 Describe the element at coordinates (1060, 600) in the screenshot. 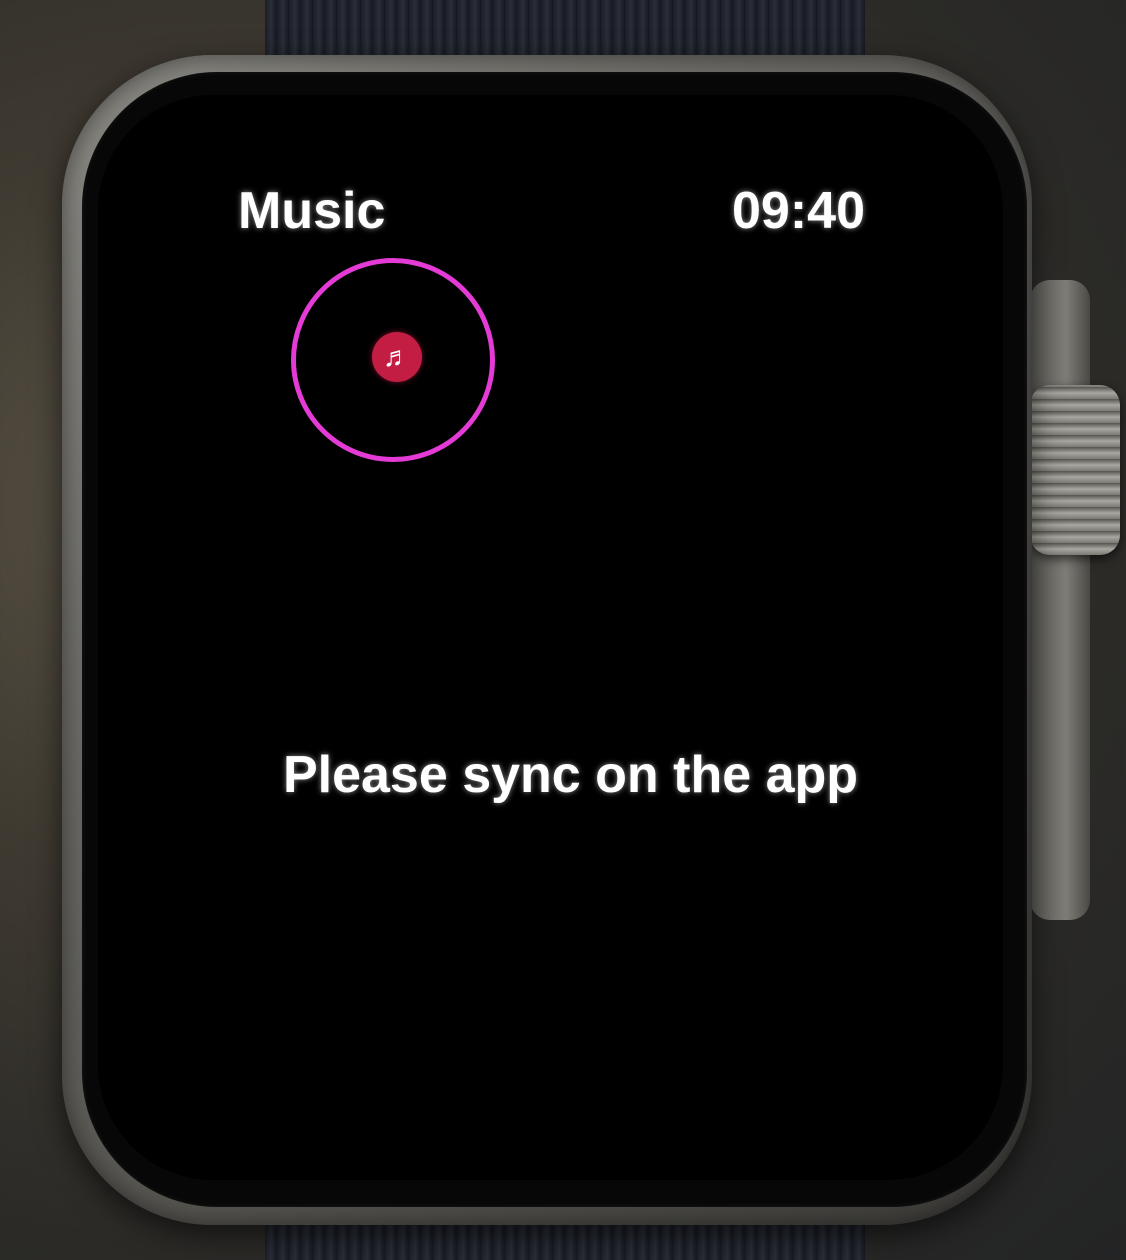

I see `side-button` at that location.